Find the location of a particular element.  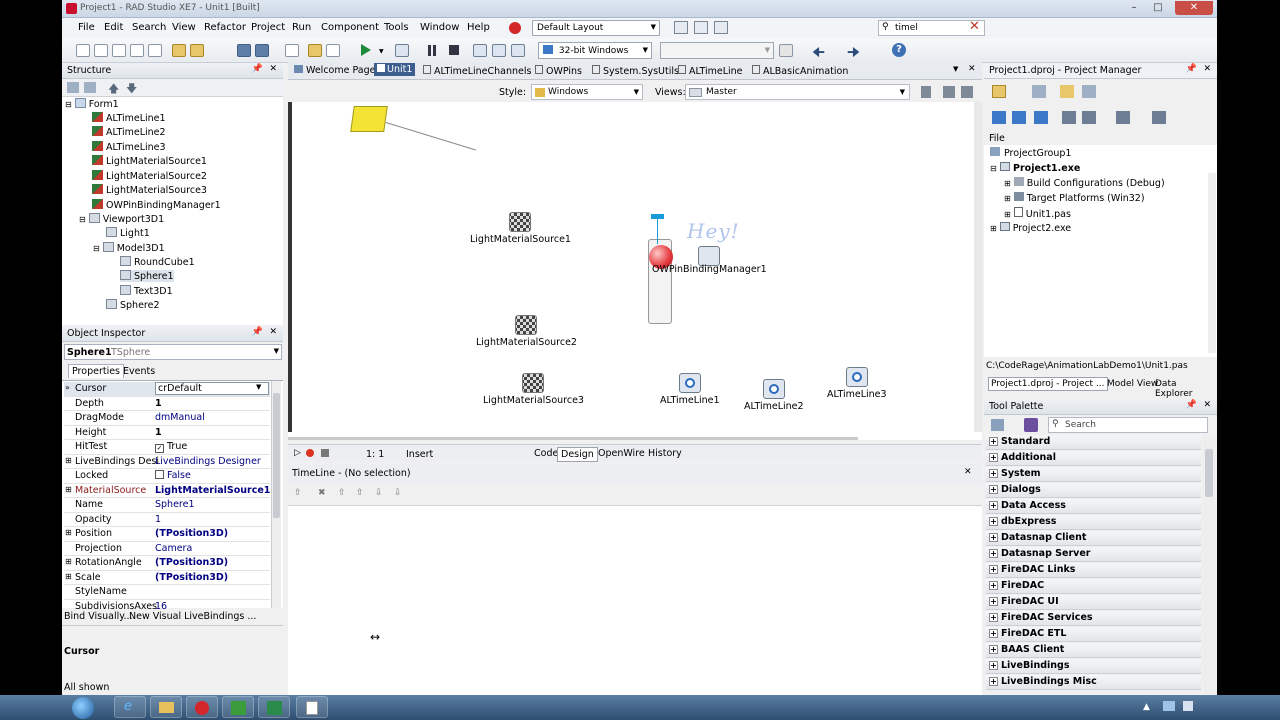

new-package-icon is located at coordinates (155, 50).